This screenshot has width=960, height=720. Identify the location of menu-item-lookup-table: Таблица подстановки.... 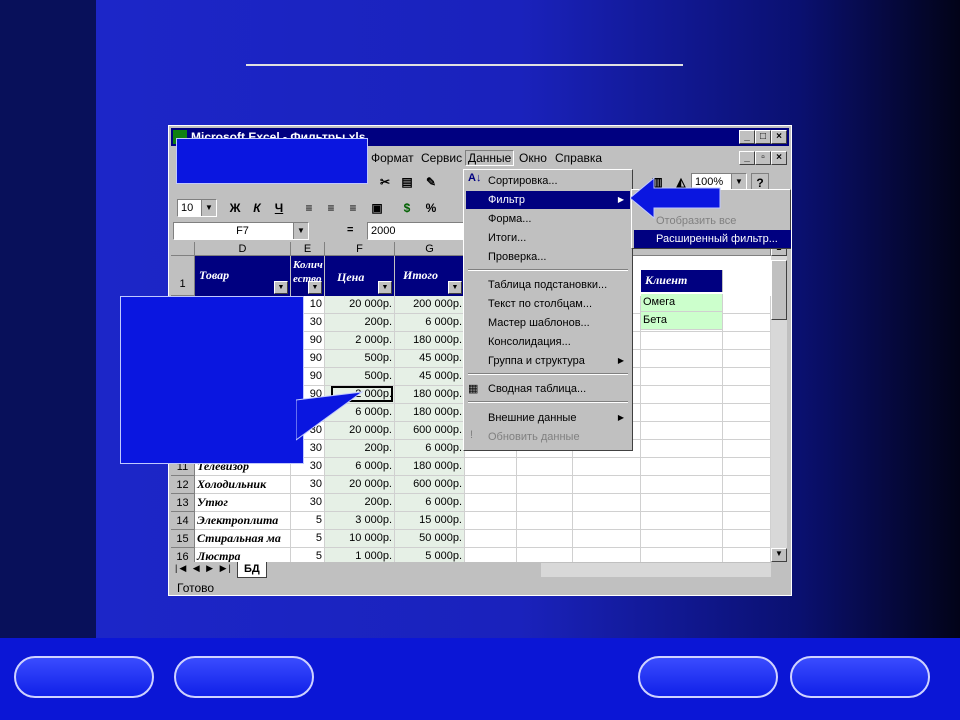
(548, 285).